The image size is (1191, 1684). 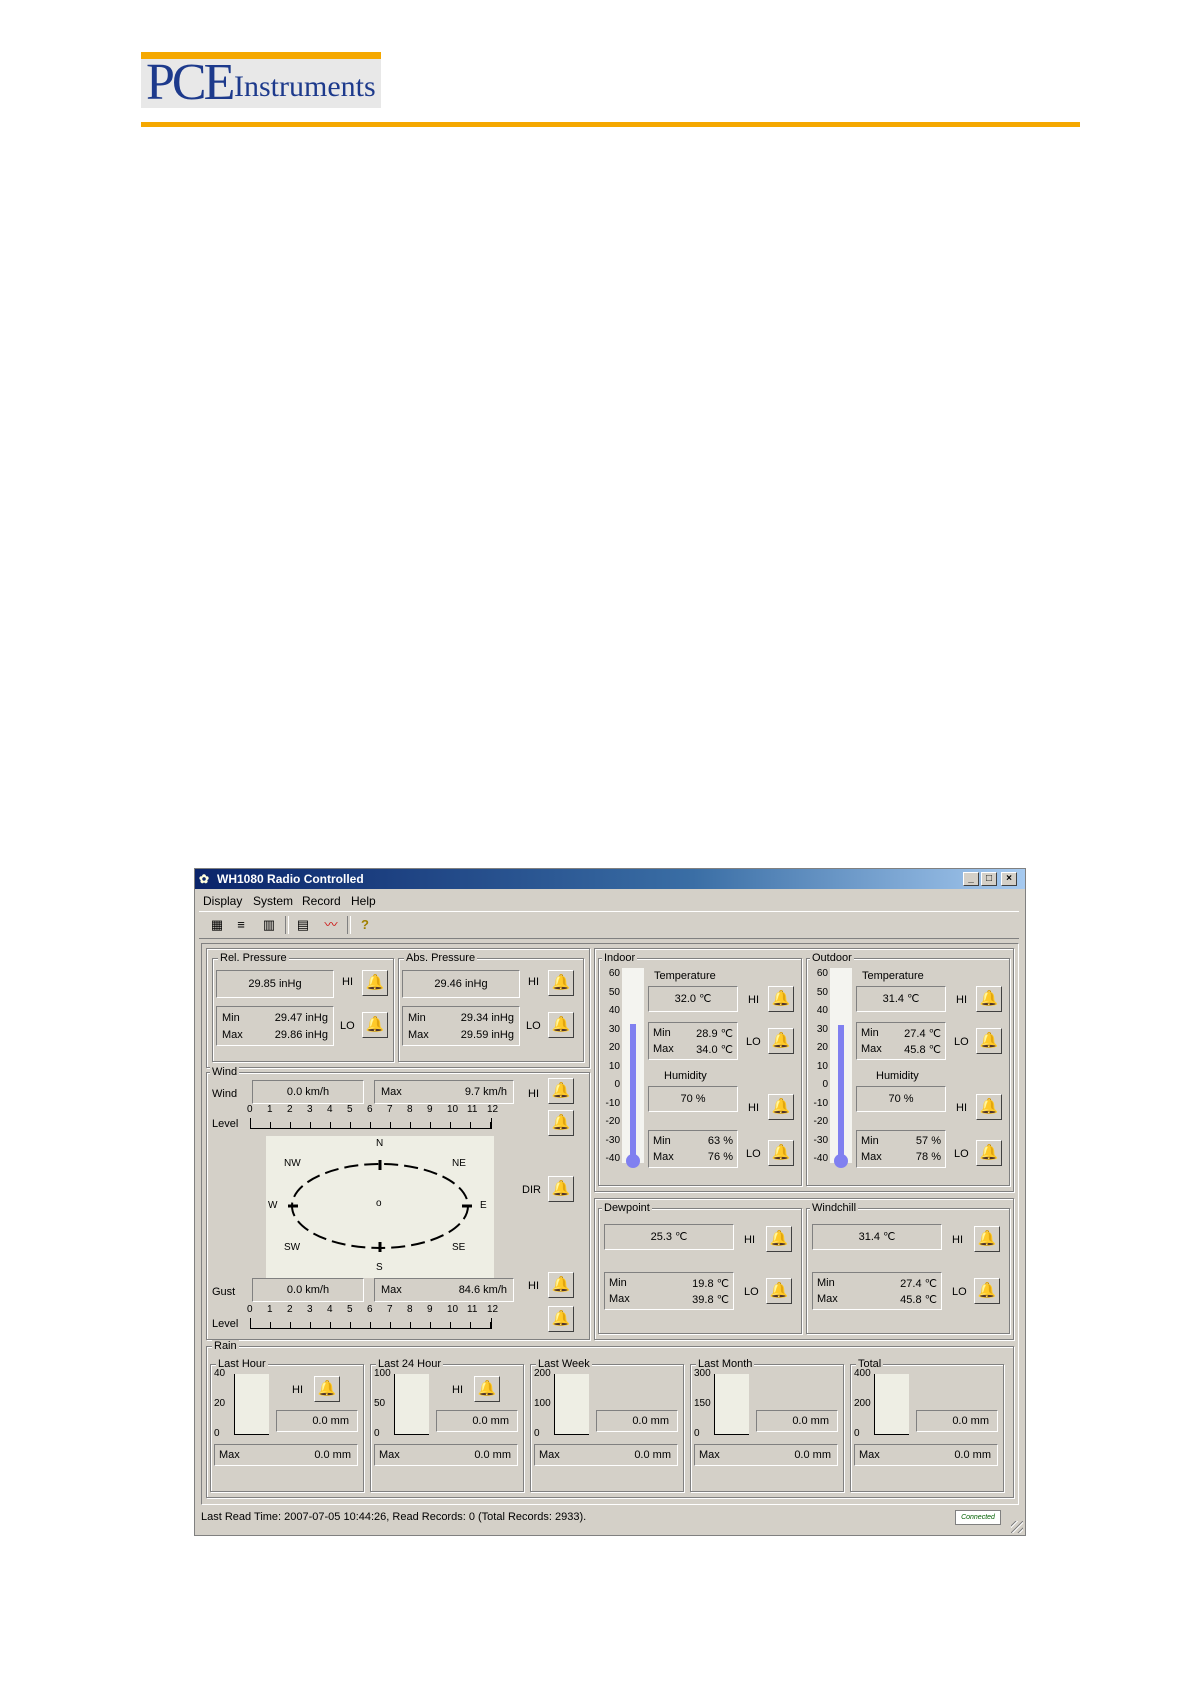 I want to click on wind-level-tick-label: 3, so click(x=310, y=1109).